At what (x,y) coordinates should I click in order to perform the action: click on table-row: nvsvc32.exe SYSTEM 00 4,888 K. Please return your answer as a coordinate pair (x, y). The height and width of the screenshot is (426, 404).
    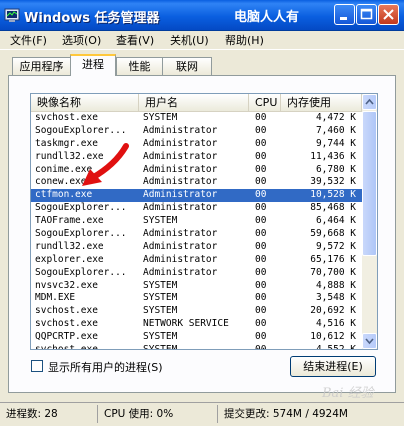
    Looking at the image, I should click on (196, 286).